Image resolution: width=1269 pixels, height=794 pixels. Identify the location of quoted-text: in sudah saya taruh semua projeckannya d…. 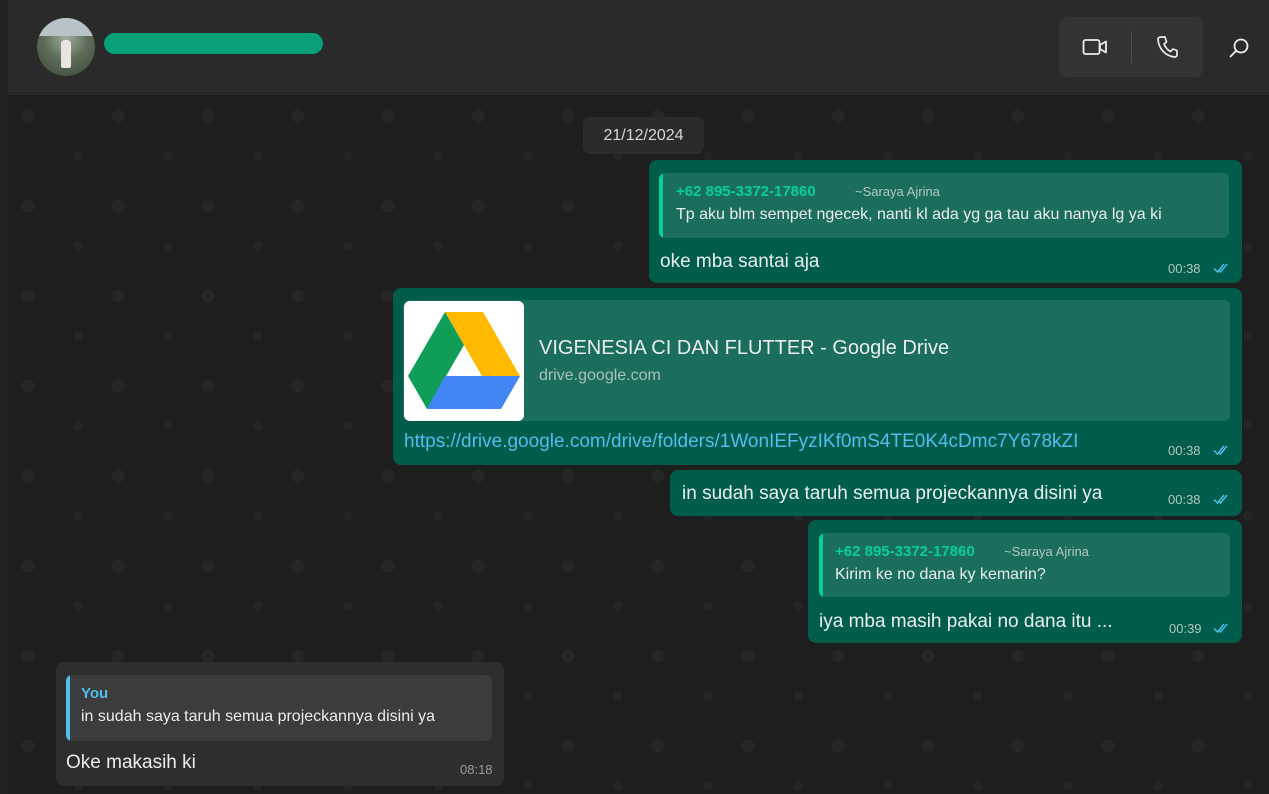
(258, 716).